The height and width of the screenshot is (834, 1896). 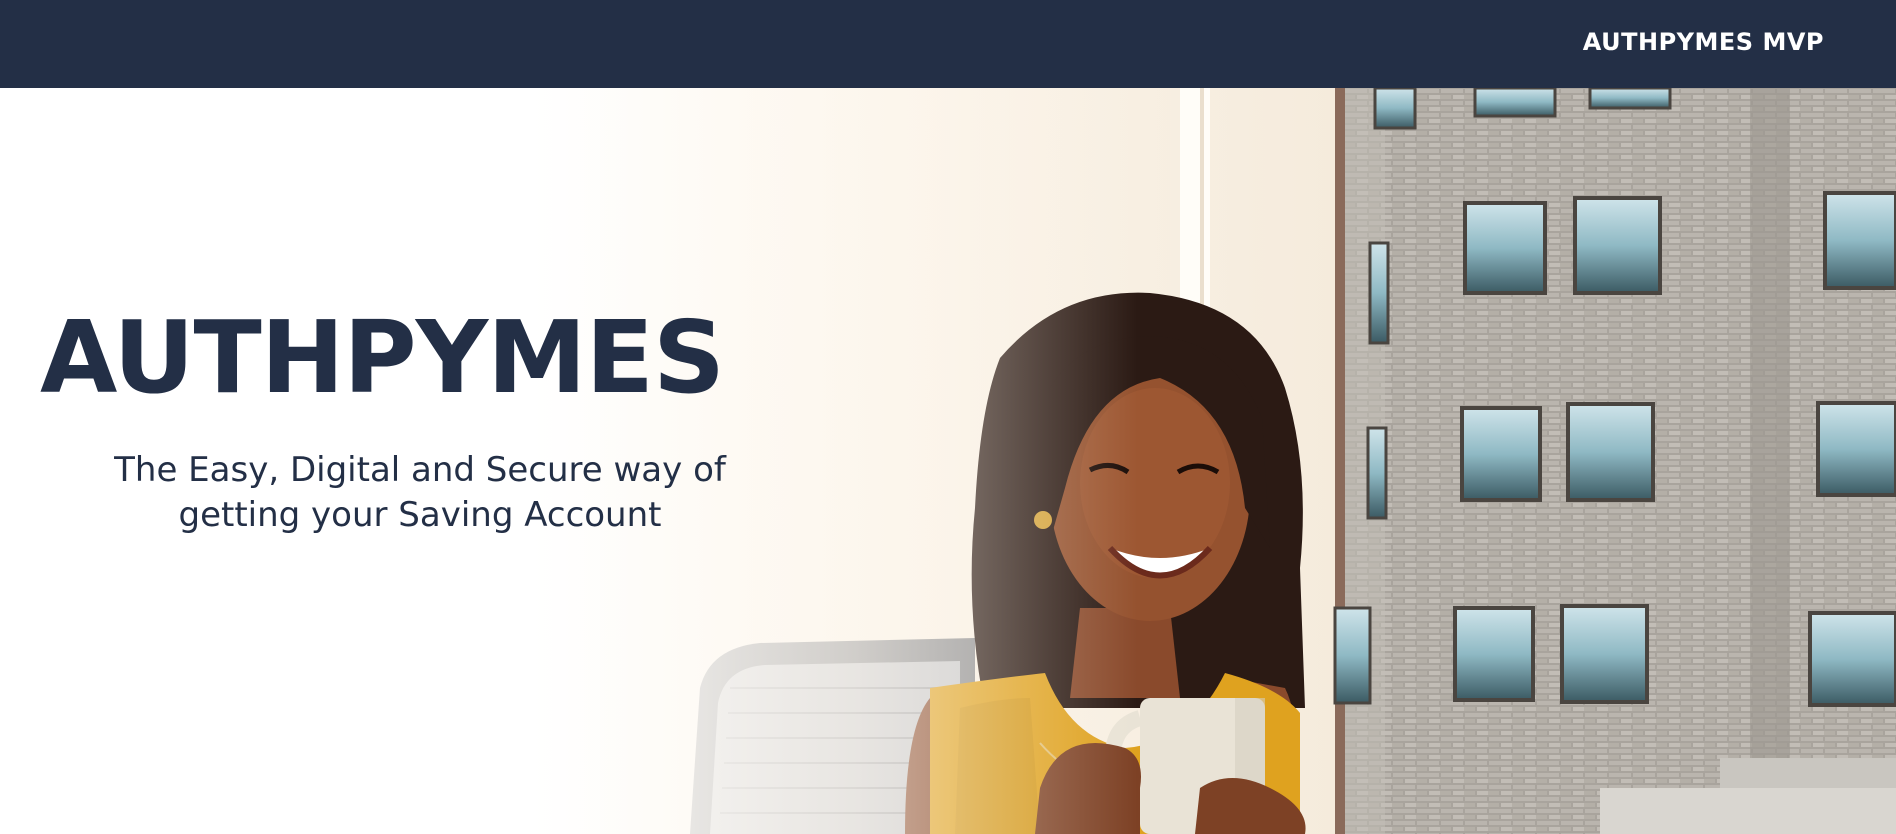 What do you see at coordinates (1703, 42) in the screenshot?
I see `brand-link: AUTHPYMES MVP` at bounding box center [1703, 42].